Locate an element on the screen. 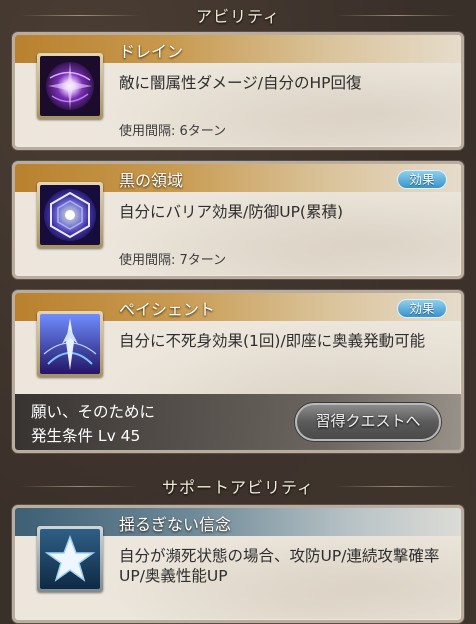  drain-orb-icon is located at coordinates (70, 86).